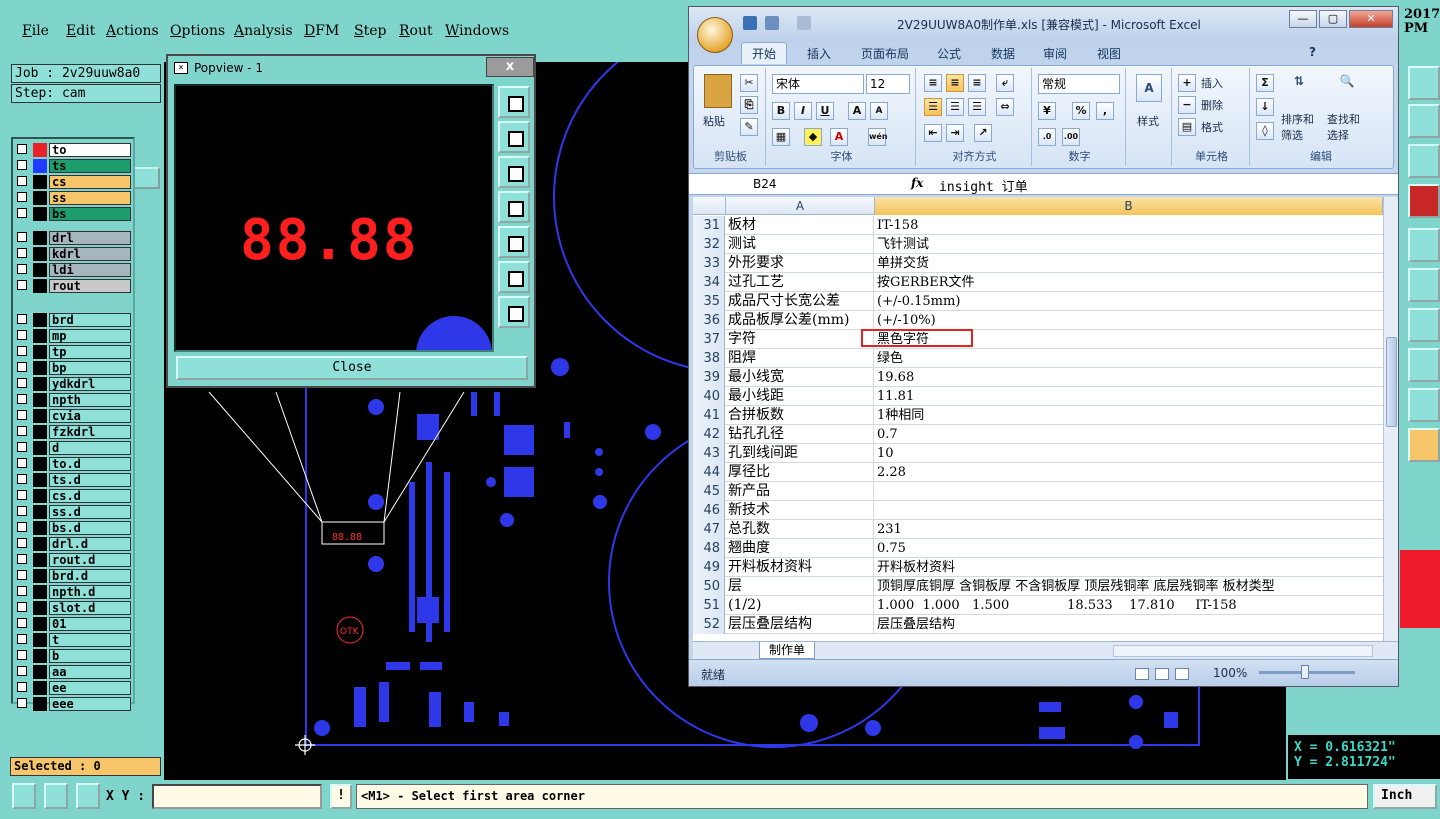  Describe the element at coordinates (709, 605) in the screenshot. I see `row-number: 51` at that location.